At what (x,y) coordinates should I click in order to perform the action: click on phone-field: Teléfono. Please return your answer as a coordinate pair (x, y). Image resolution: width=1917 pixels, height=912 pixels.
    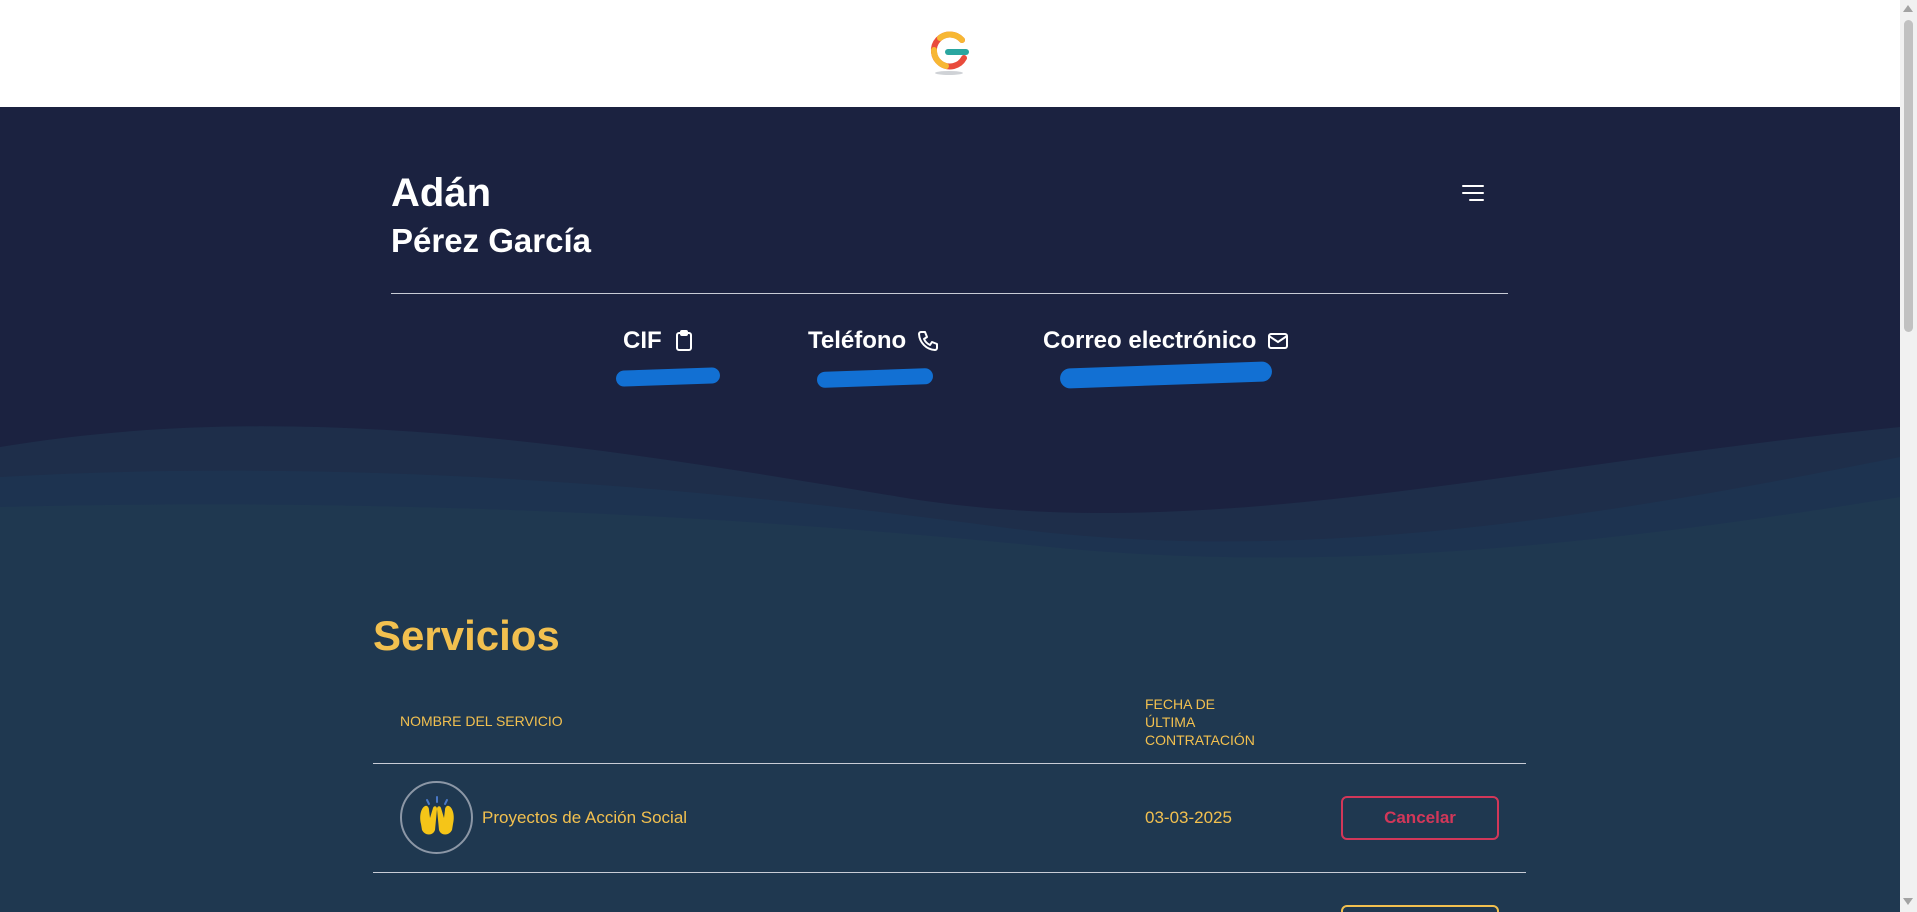
    Looking at the image, I should click on (874, 341).